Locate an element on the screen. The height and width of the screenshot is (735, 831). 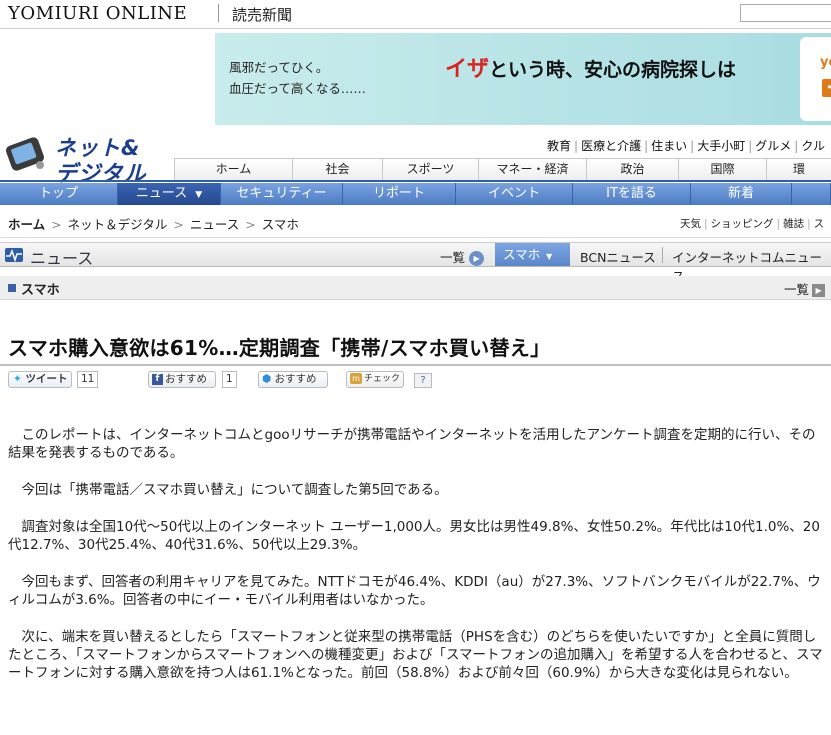
square-bullet-icon is located at coordinates (12, 288).